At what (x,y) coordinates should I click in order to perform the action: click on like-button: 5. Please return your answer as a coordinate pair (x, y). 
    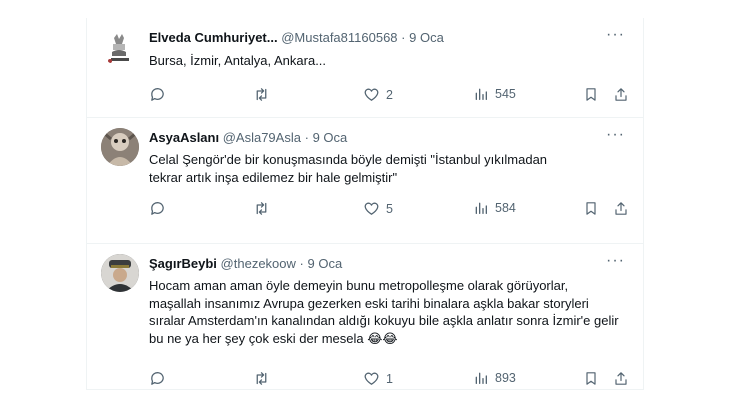
    Looking at the image, I should click on (378, 208).